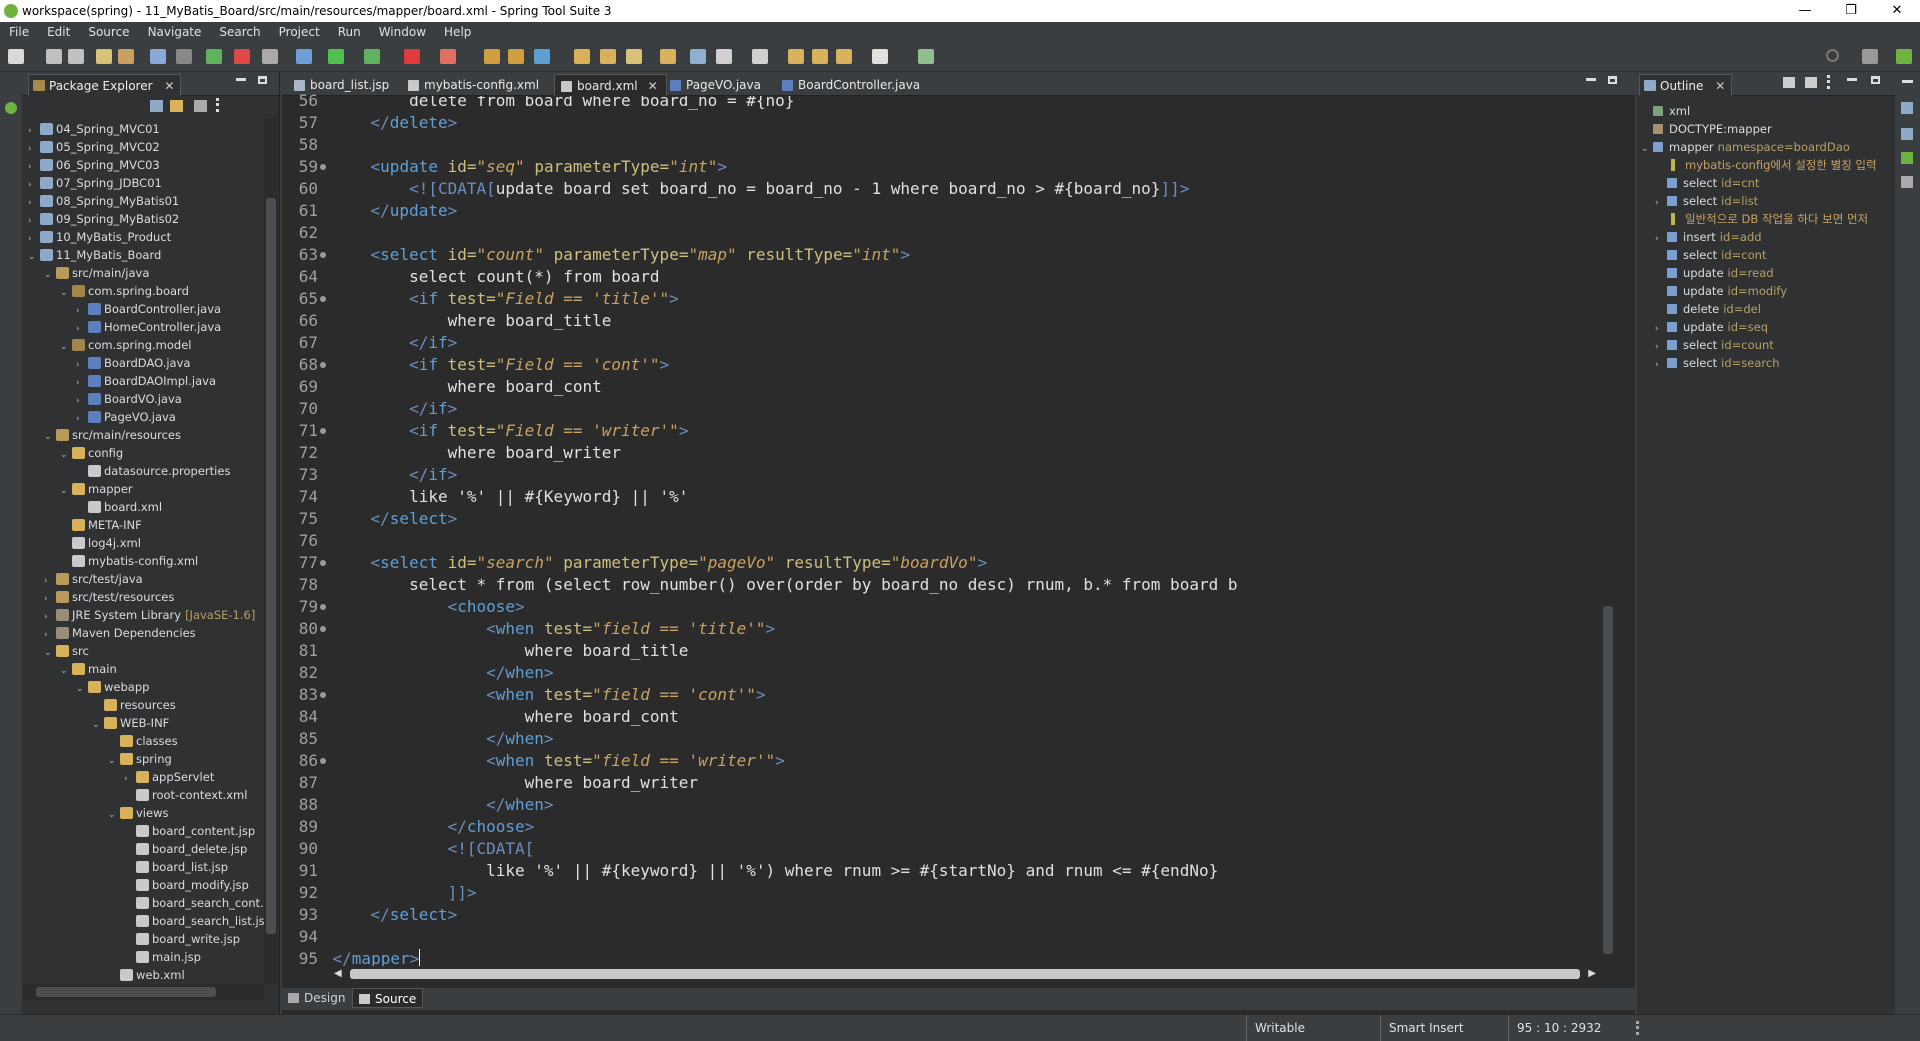  Describe the element at coordinates (1706, 129) in the screenshot. I see `outline-item: DOCTYPE:mapper` at that location.